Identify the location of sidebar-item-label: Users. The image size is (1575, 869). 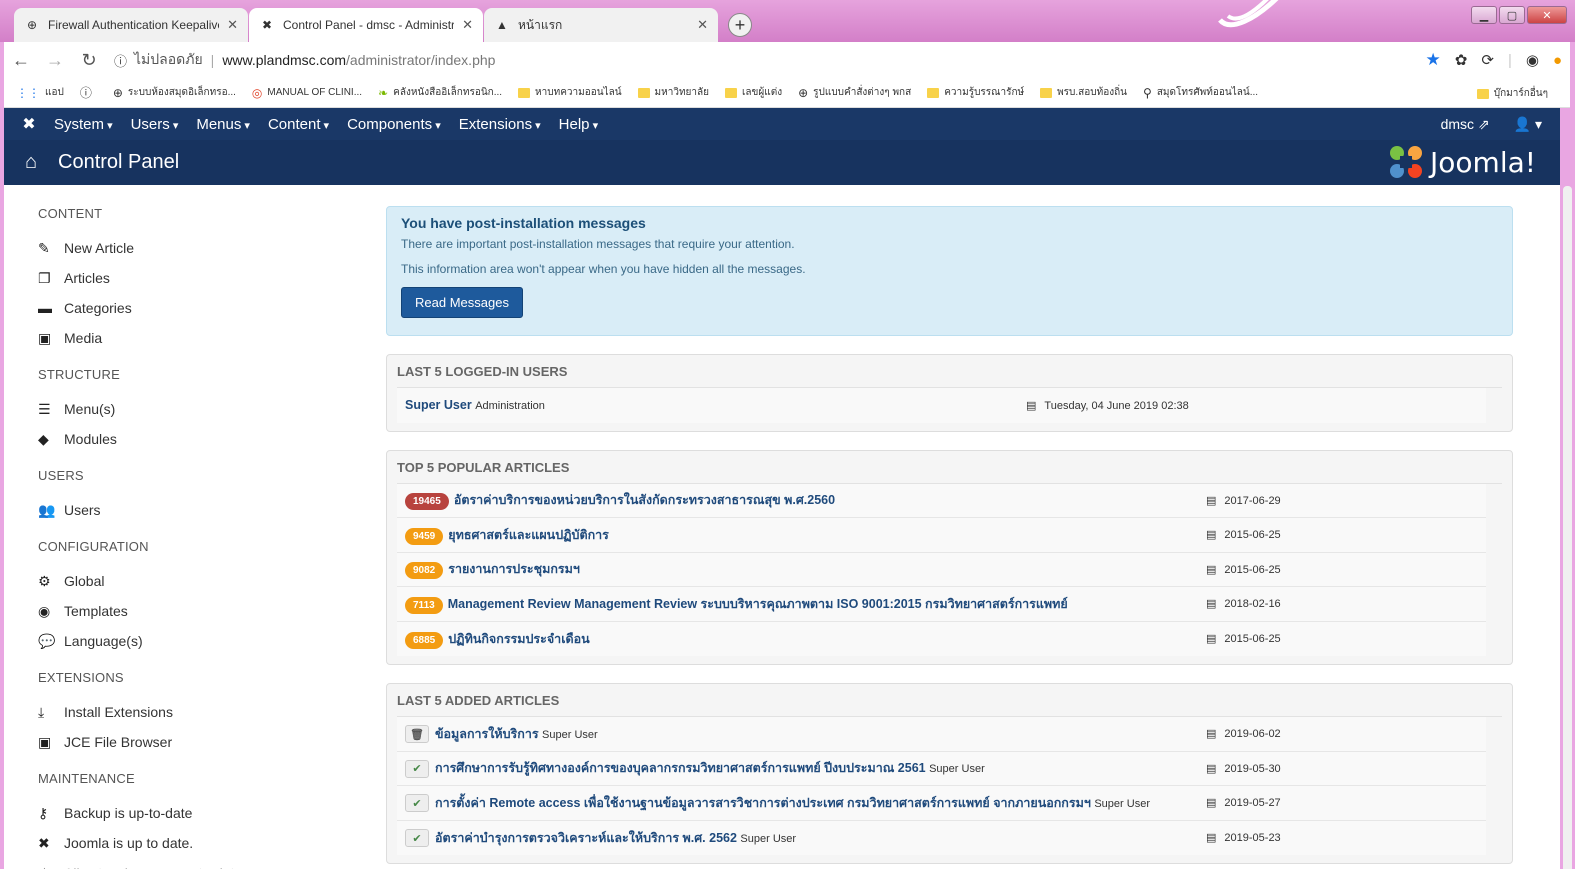
(82, 510).